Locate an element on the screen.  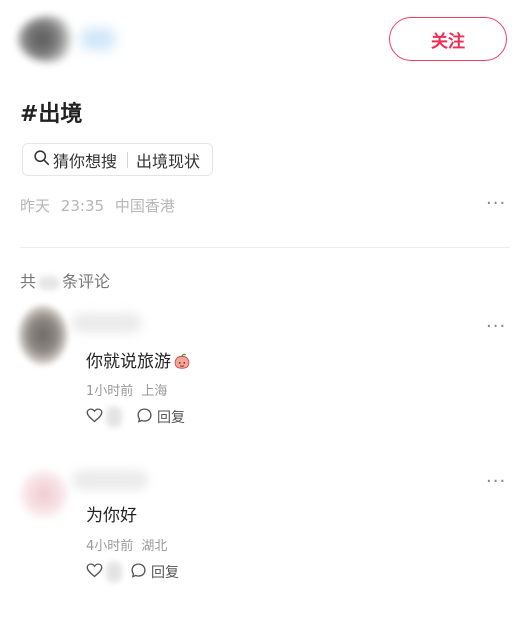
search-suggestion-chip: 猜你想搜 出境现状 is located at coordinates (118, 159).